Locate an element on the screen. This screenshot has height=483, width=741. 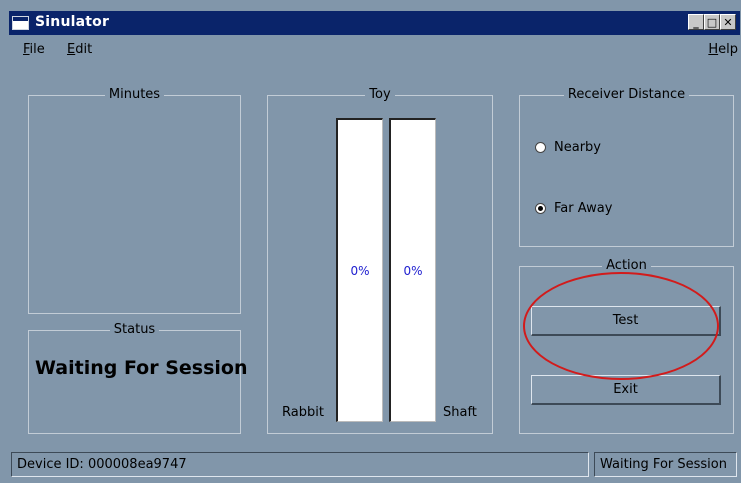
radio-nearby: Nearby is located at coordinates (568, 147).